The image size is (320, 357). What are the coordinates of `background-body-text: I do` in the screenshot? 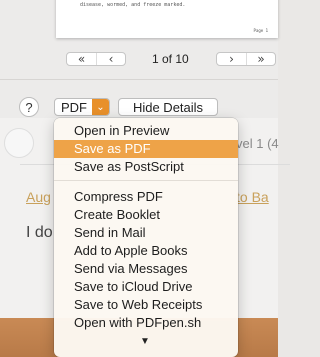 It's located at (39, 232).